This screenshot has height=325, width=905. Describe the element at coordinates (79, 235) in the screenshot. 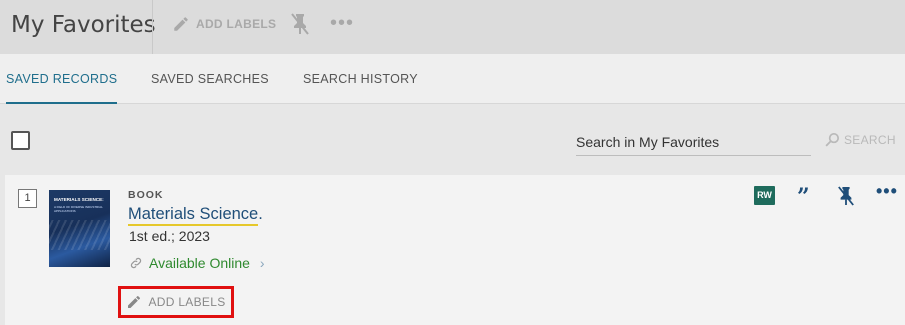

I see `cover-art` at that location.